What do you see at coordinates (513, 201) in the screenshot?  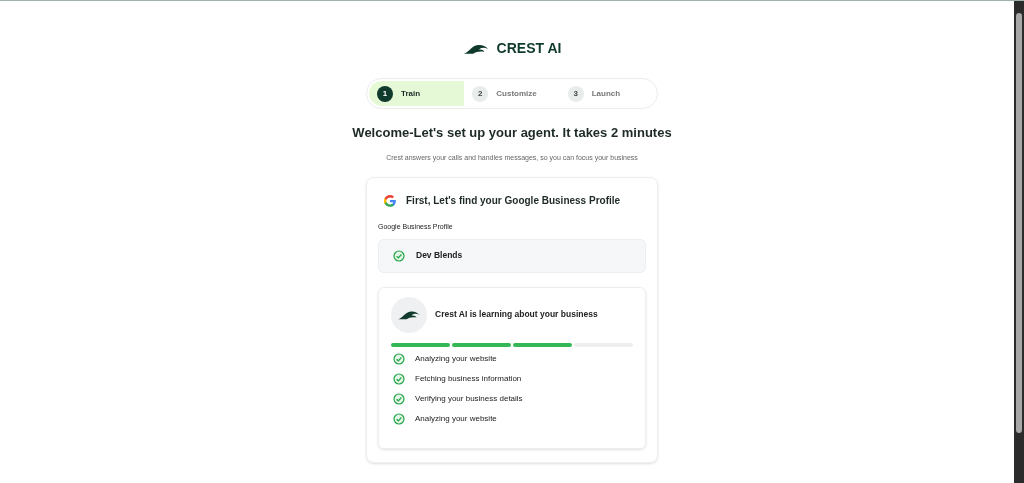 I see `card-title: First, Let's find your Google Business Profile` at bounding box center [513, 201].